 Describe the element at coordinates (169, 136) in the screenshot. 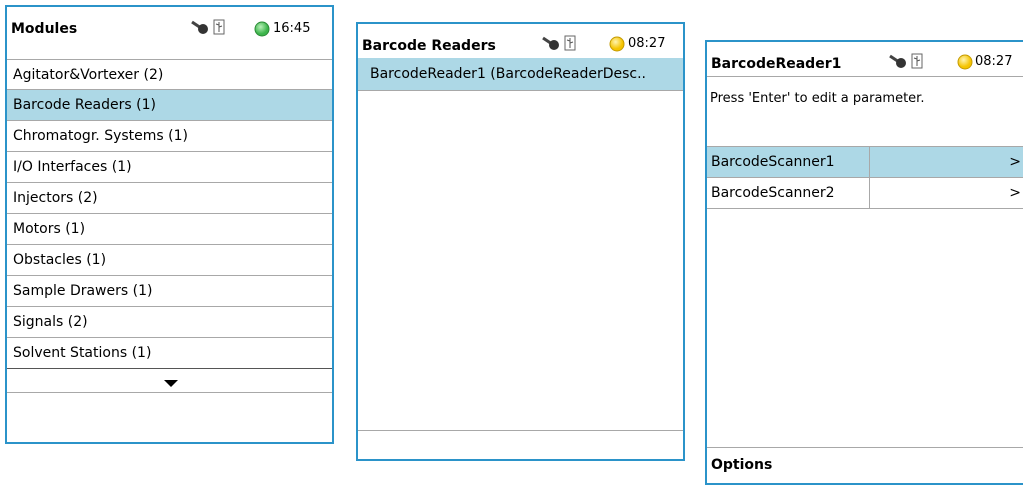

I see `list-item: Chromatogr. Systems (1)` at that location.